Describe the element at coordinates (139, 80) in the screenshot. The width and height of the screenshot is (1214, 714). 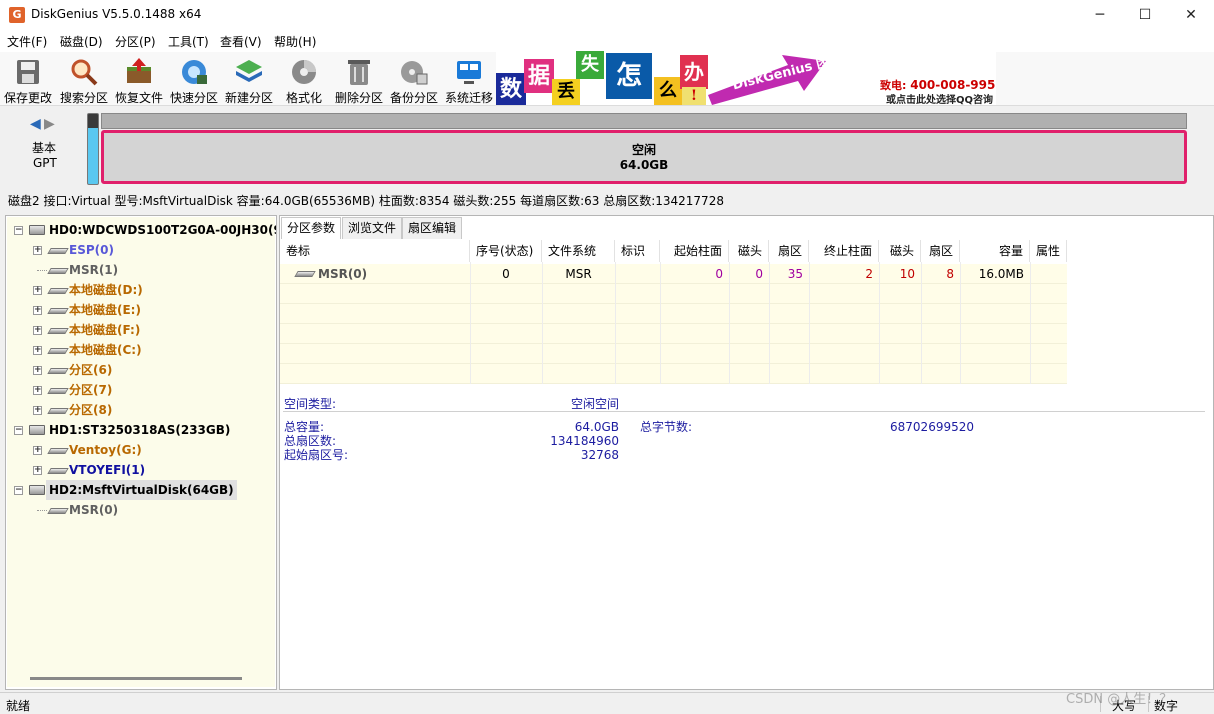
I see `recover-files-button: 恢复文件` at that location.